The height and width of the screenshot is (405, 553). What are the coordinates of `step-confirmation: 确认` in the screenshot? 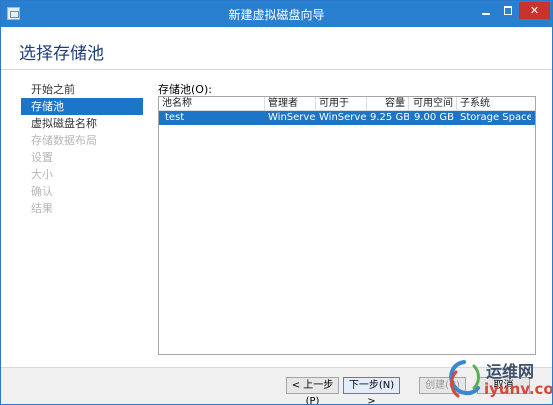 It's located at (42, 191).